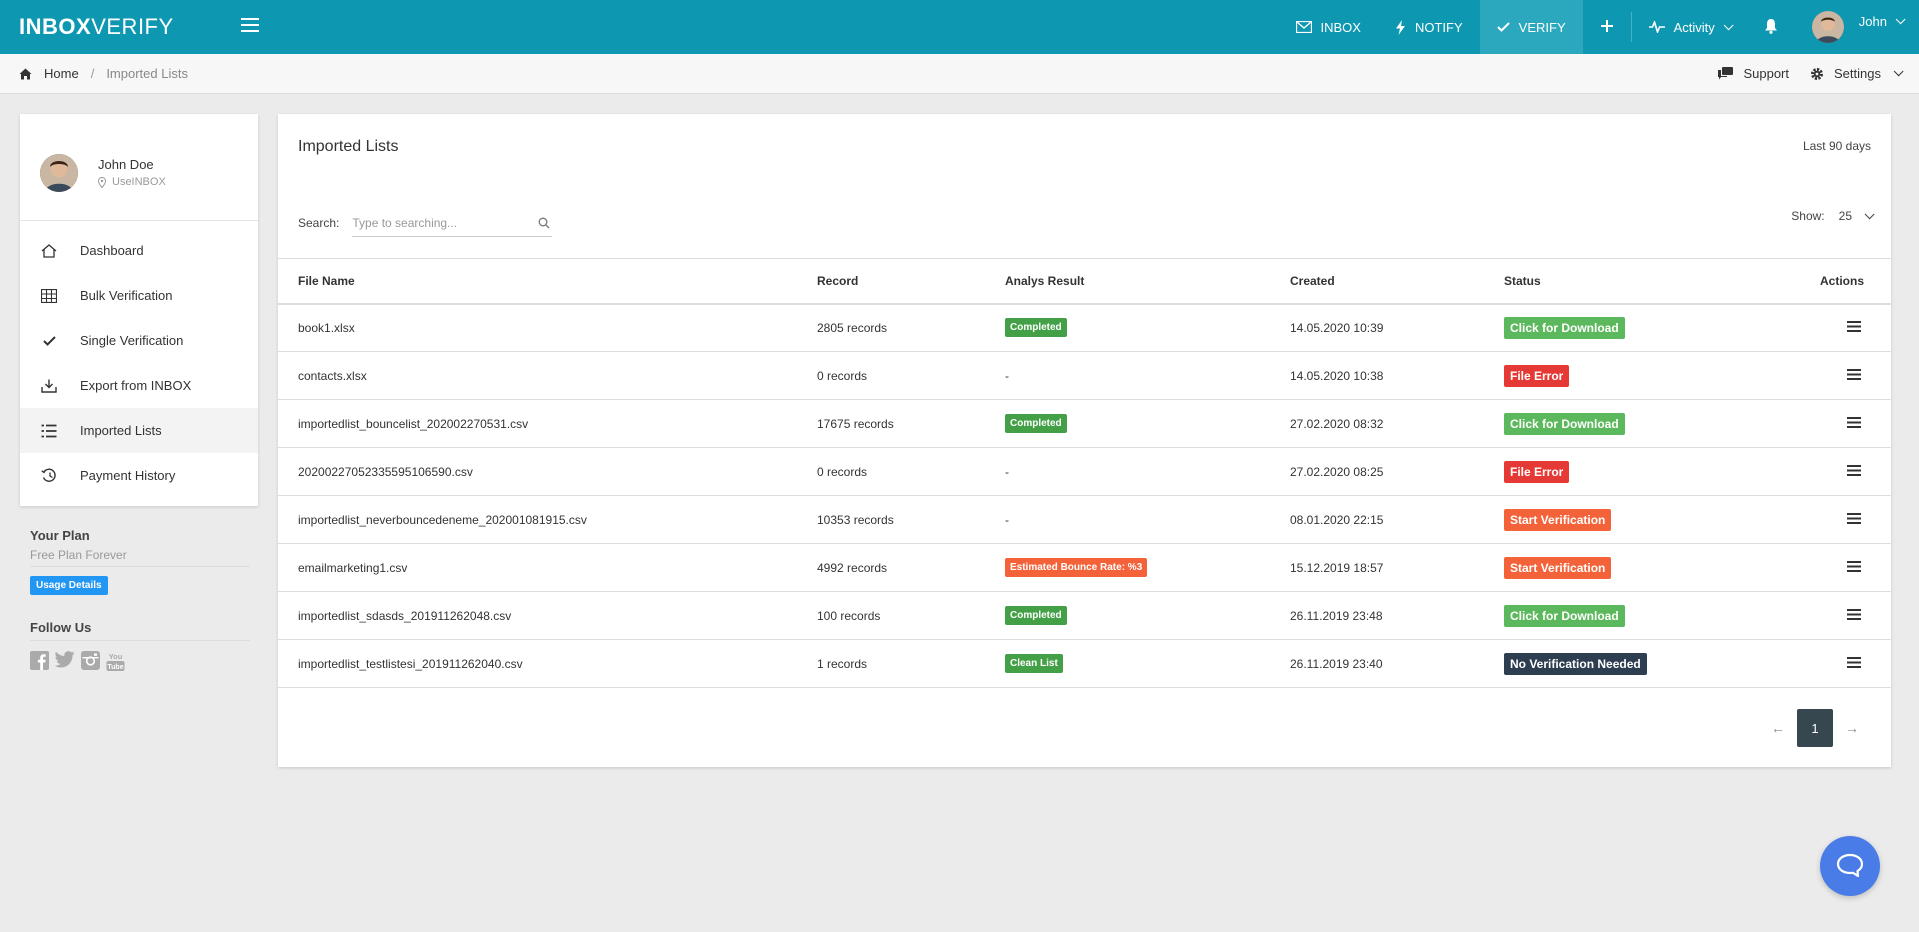 Image resolution: width=1919 pixels, height=932 pixels. Describe the element at coordinates (1857, 215) in the screenshot. I see `page-size-select: 25` at that location.